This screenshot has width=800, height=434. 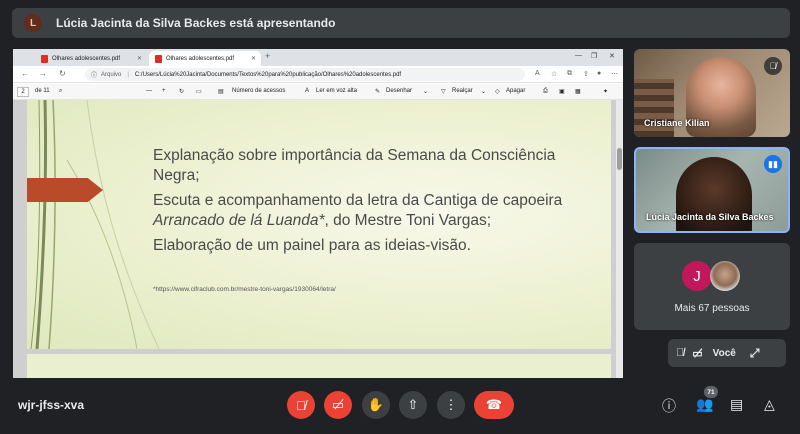 I want to click on print-icon: ⎙, so click(x=545, y=91).